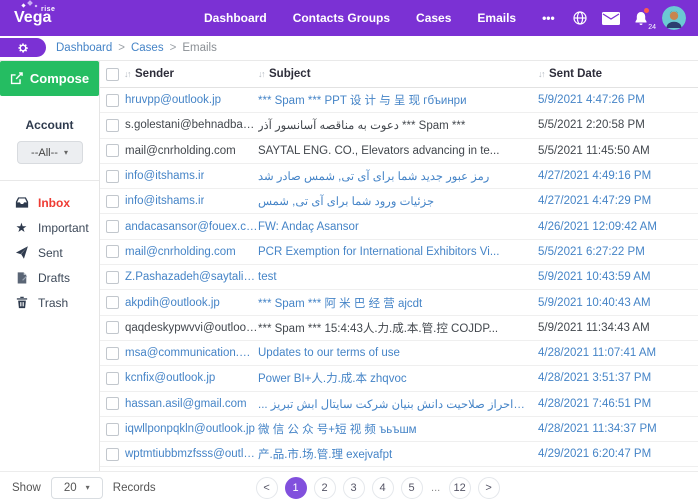 The image size is (698, 503). I want to click on column-header-sender: ↓↑ Sender, so click(179, 74).